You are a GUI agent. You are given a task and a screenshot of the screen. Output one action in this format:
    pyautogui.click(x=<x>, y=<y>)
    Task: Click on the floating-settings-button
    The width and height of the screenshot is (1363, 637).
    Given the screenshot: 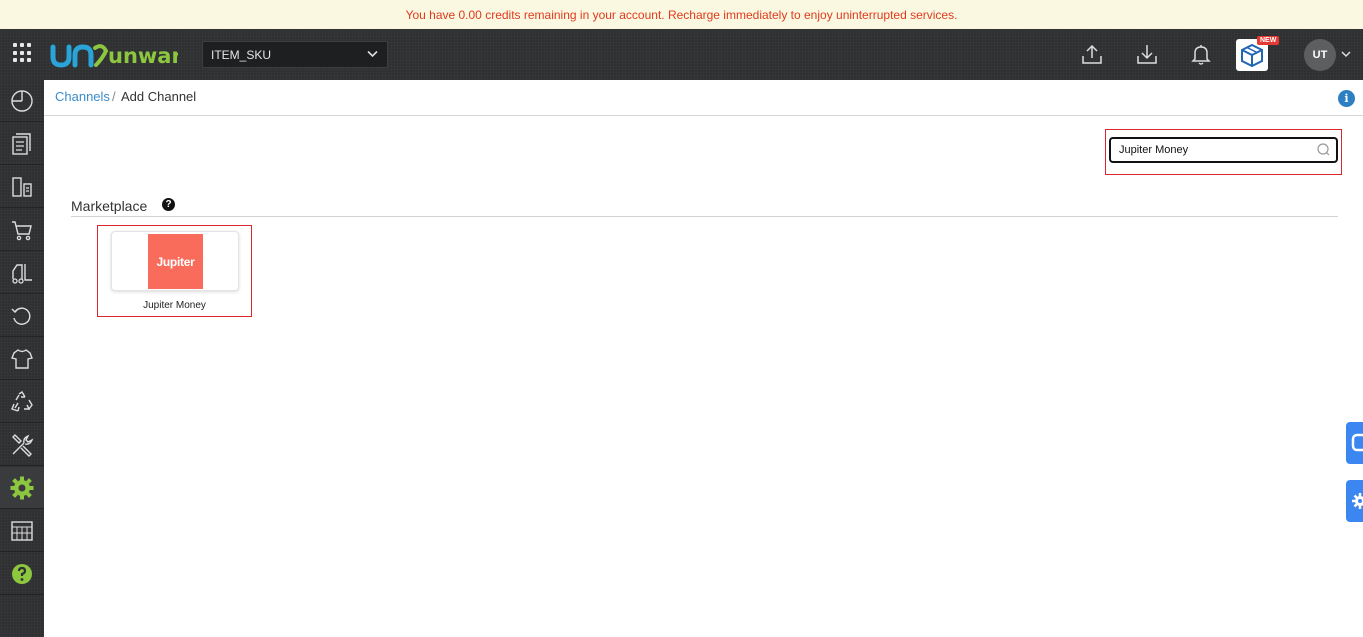 What is the action you would take?
    pyautogui.click(x=1354, y=501)
    